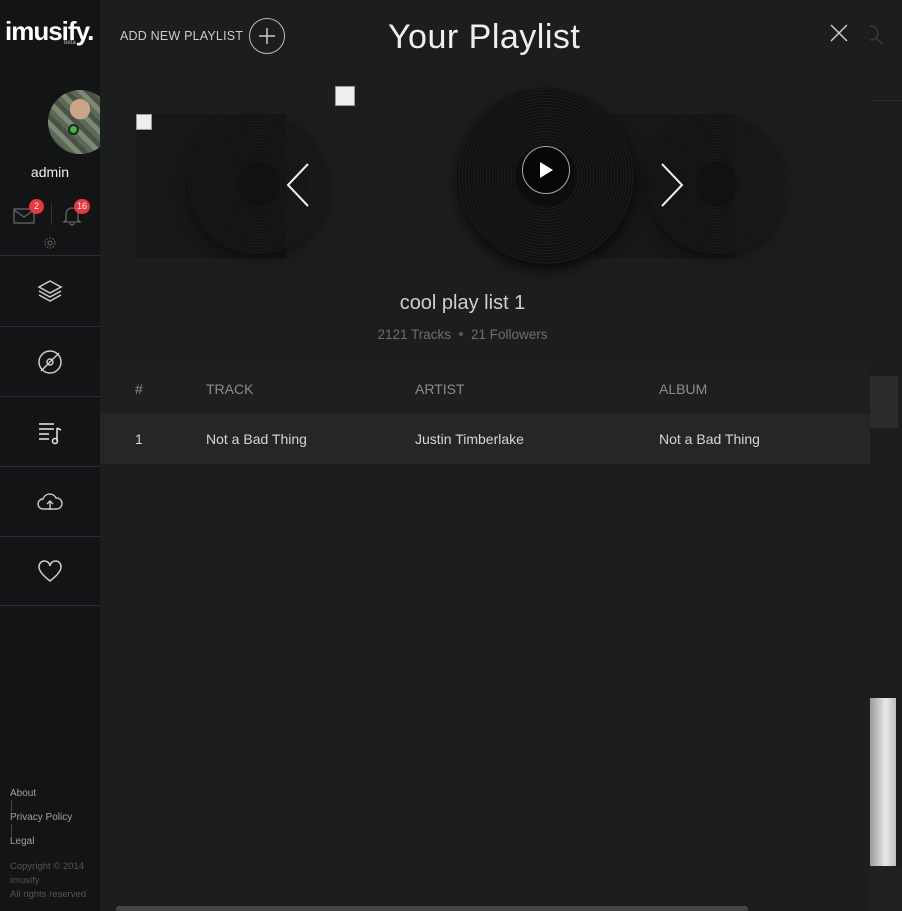 The image size is (902, 911). I want to click on nav-item-disc, so click(50, 361).